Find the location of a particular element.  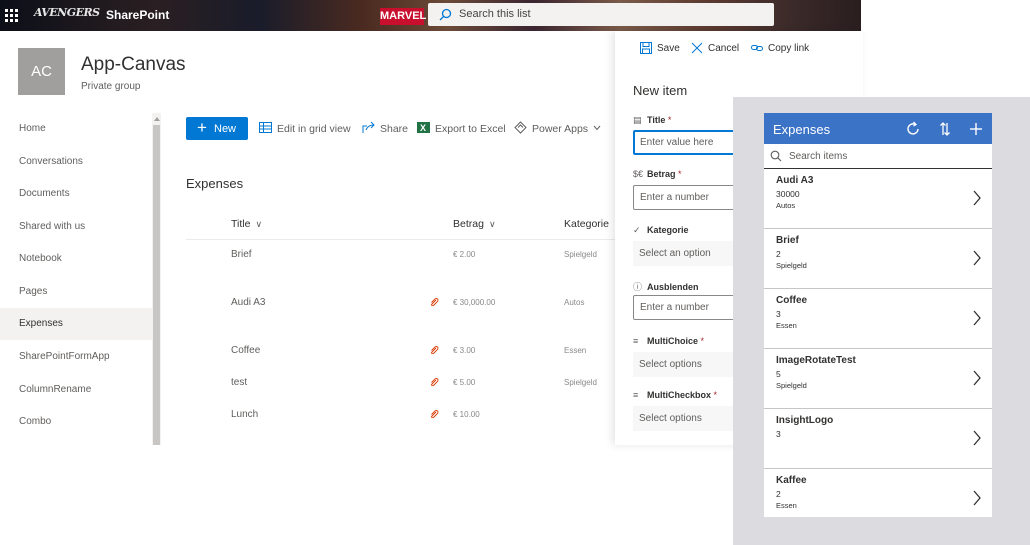

list-item: ImageRotateTest 5 Spielgeld is located at coordinates (878, 379).